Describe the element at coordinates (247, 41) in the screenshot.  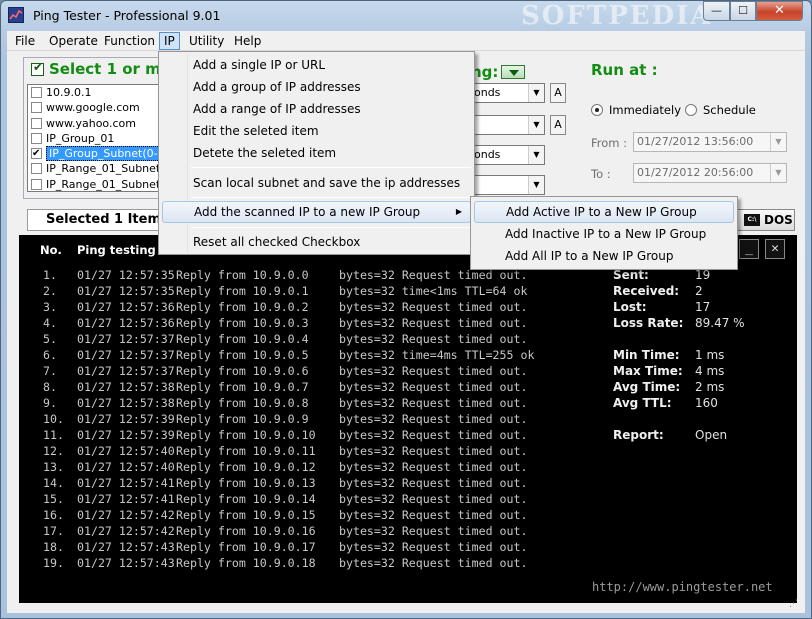
I see `menu-help: Help` at that location.